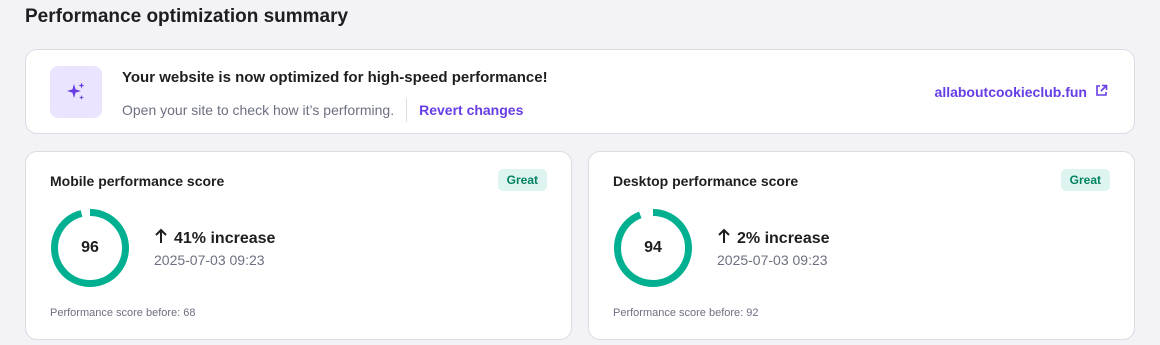 The width and height of the screenshot is (1160, 345). What do you see at coordinates (783, 238) in the screenshot?
I see `score-change-label: 2% increase` at bounding box center [783, 238].